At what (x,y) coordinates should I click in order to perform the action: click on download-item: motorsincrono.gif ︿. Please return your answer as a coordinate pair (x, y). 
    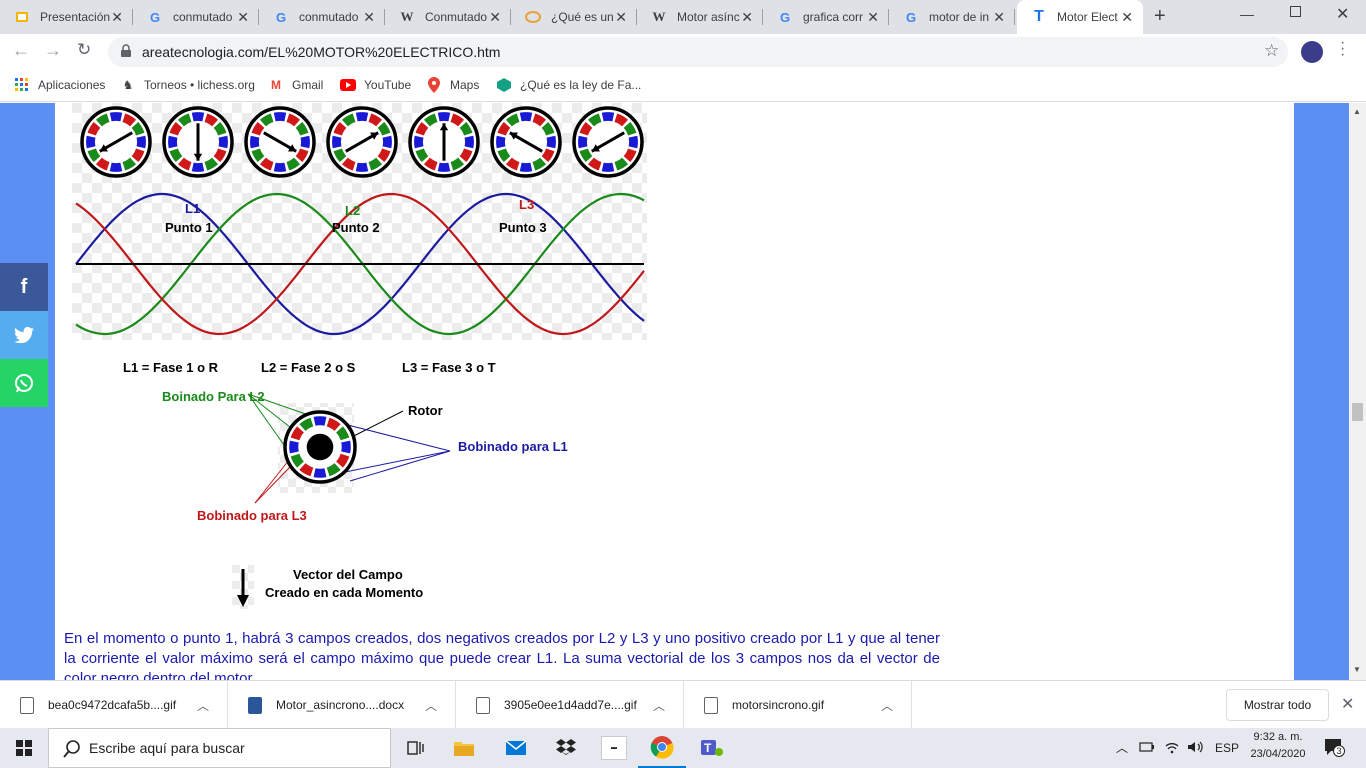
    Looking at the image, I should click on (798, 705).